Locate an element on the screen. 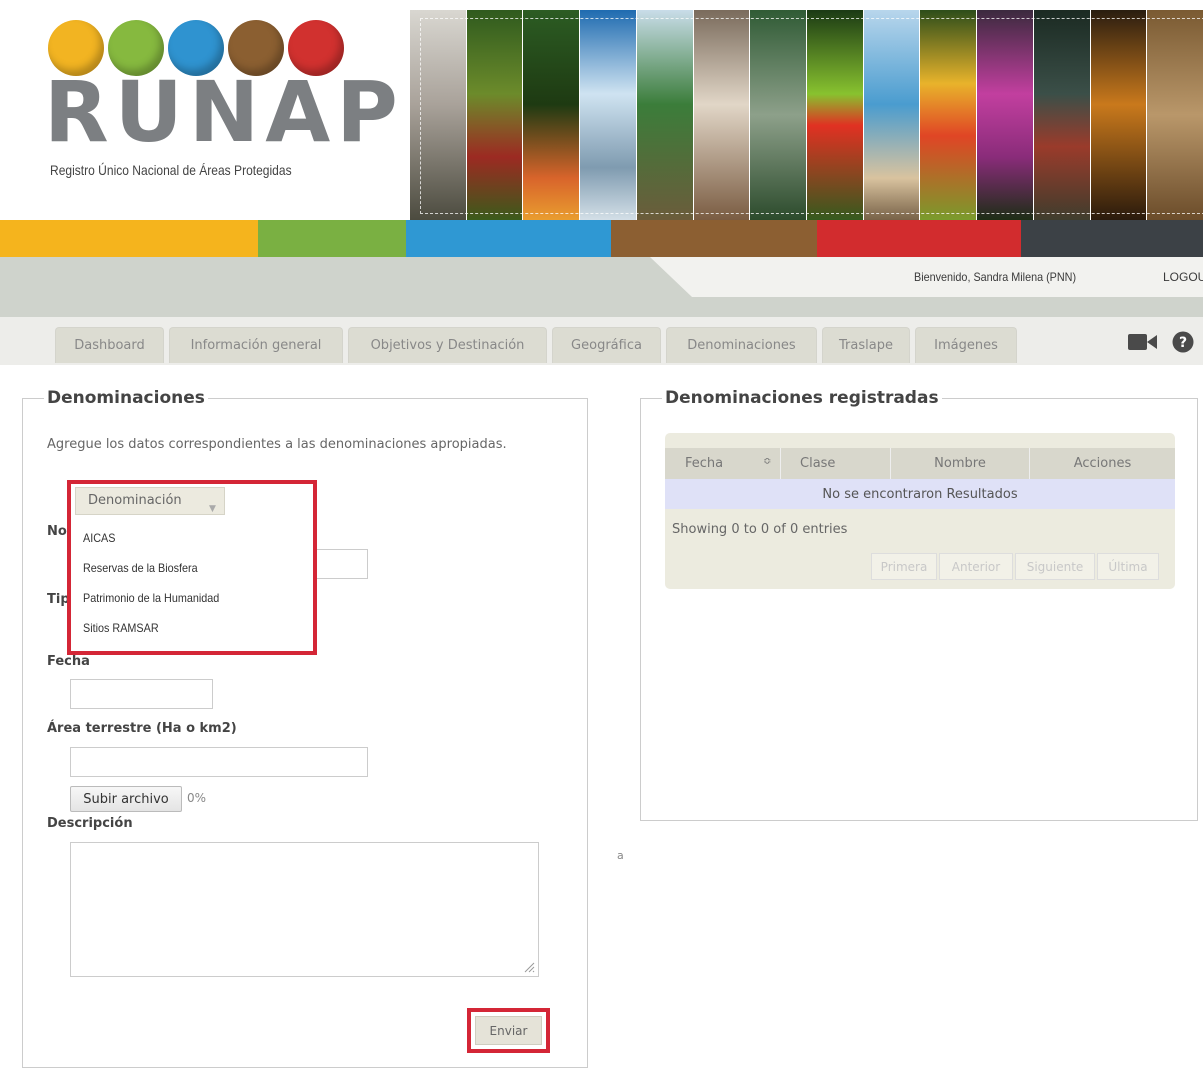 Image resolution: width=1203 pixels, height=1068 pixels. option-sitios-ramsar: Sitios RAMSAR is located at coordinates (121, 628).